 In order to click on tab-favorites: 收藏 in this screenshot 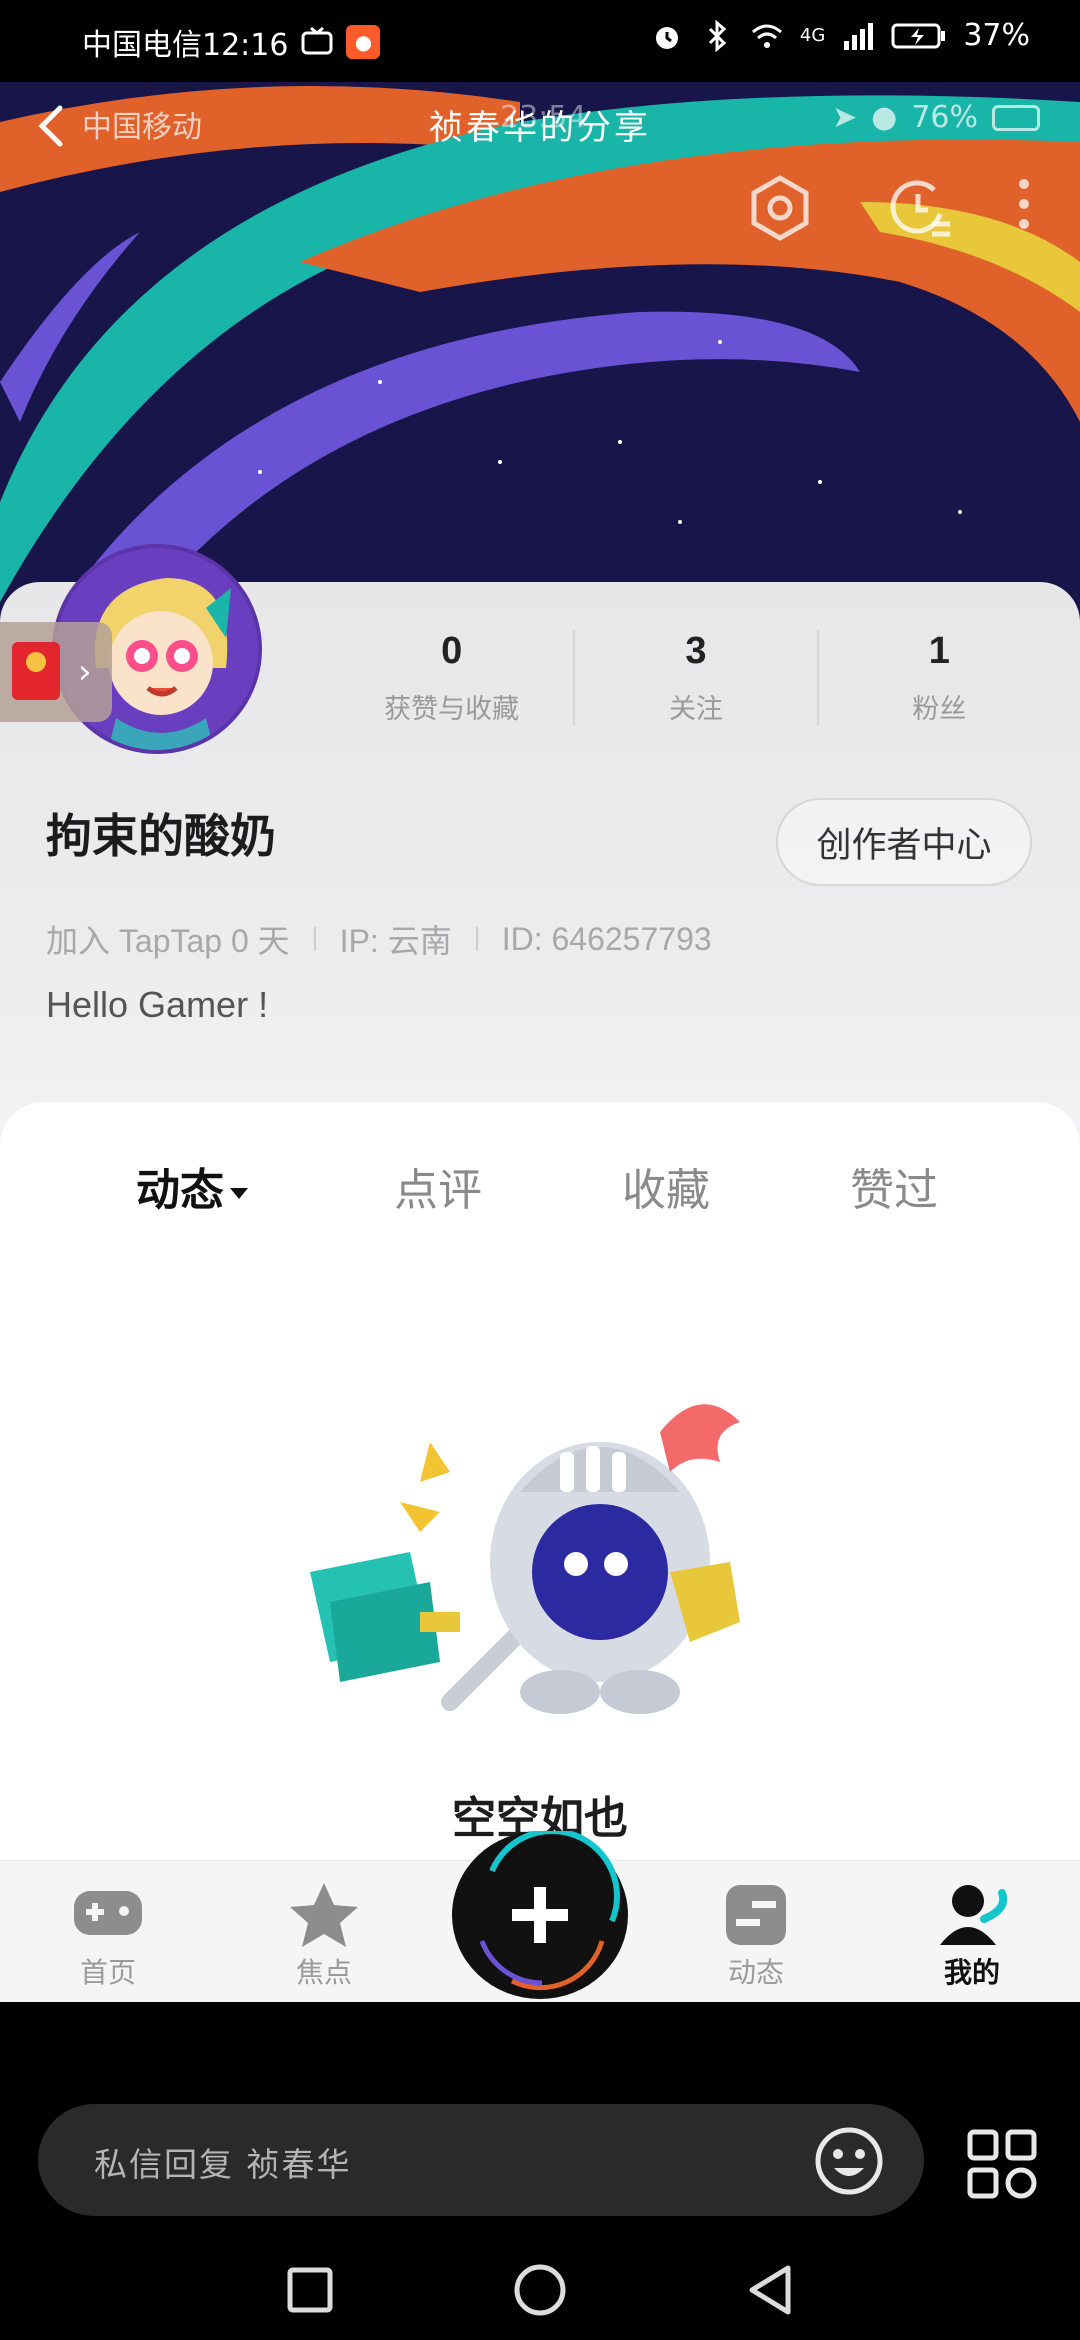, I will do `click(666, 1186)`.